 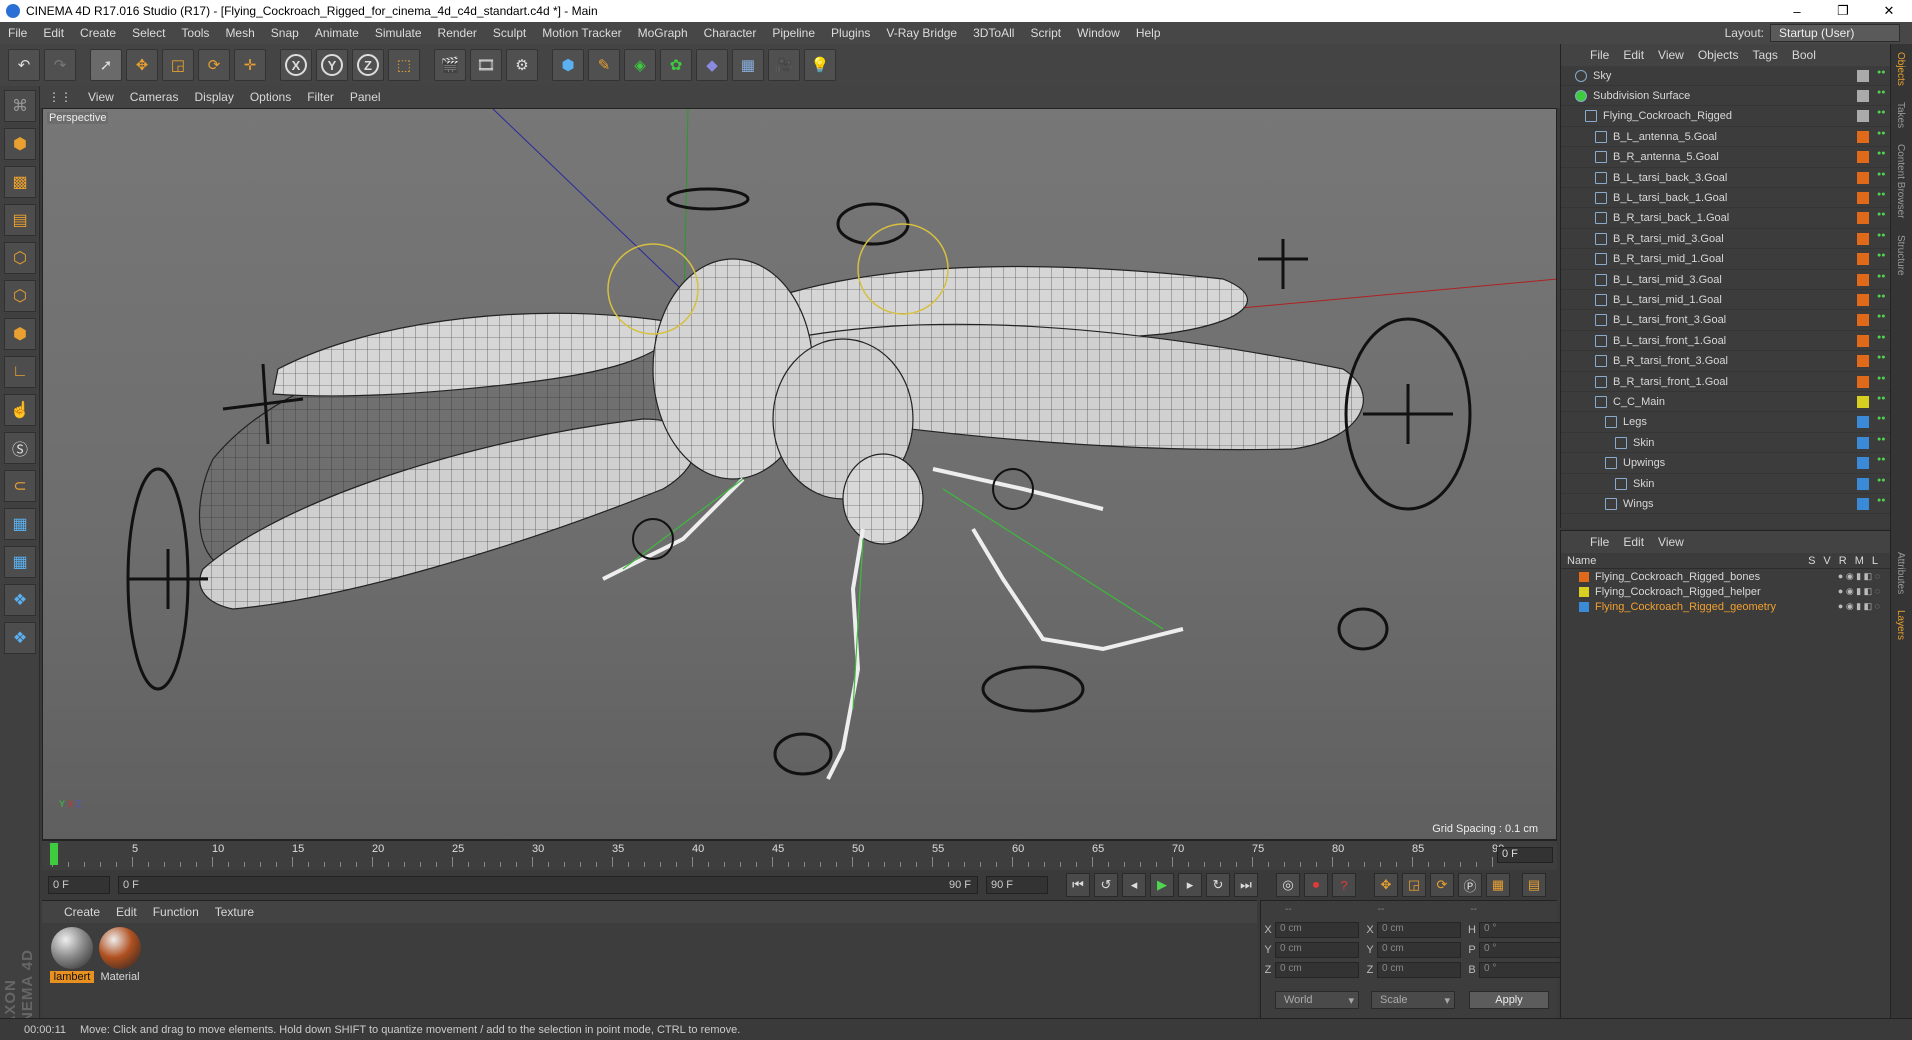 I want to click on menu-mograph: MoGraph, so click(x=663, y=33).